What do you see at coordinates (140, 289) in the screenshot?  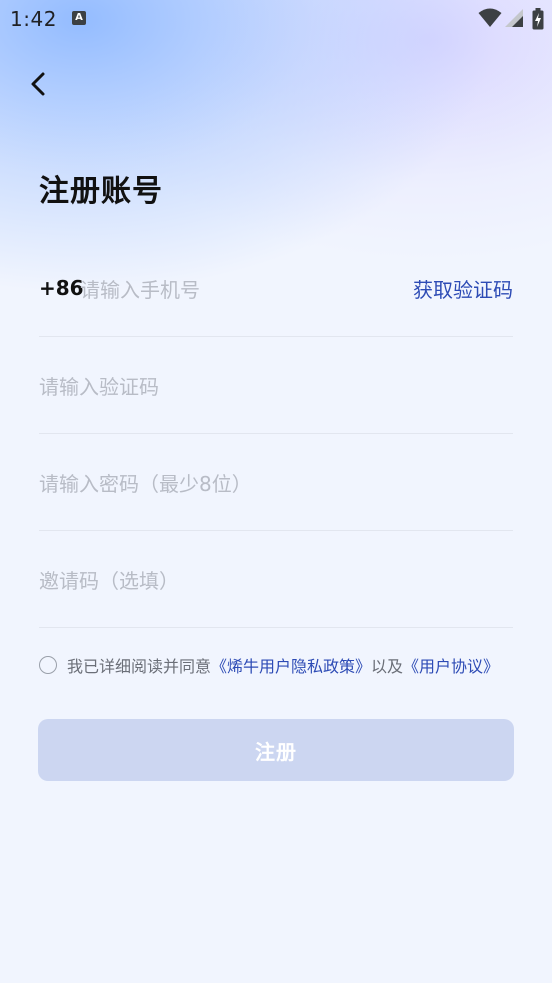 I see `phone-placeholder: 请输入手机号` at bounding box center [140, 289].